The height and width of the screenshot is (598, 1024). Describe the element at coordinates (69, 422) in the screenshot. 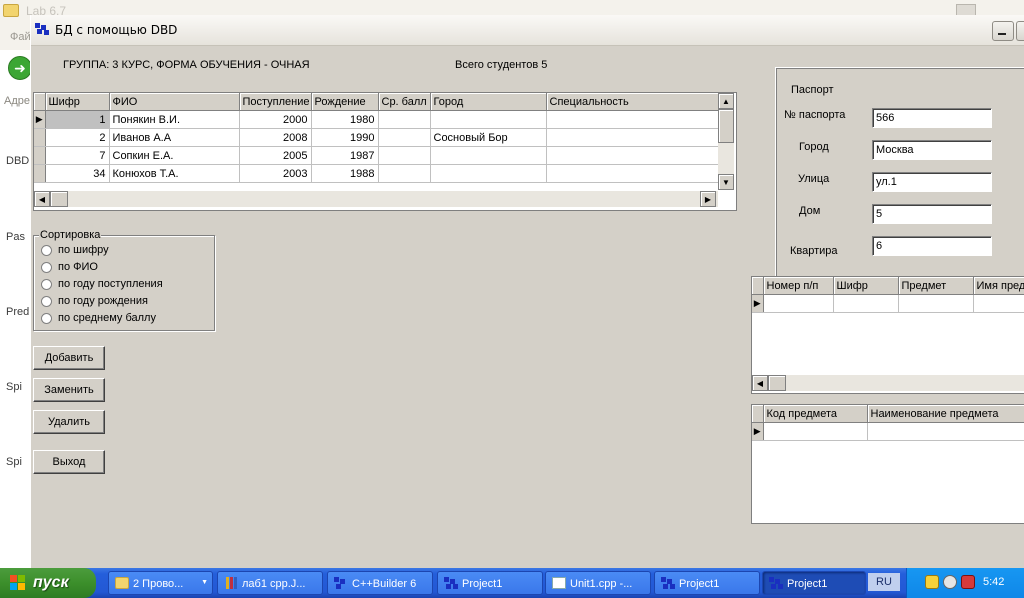

I see `delete-button: Удалить` at that location.